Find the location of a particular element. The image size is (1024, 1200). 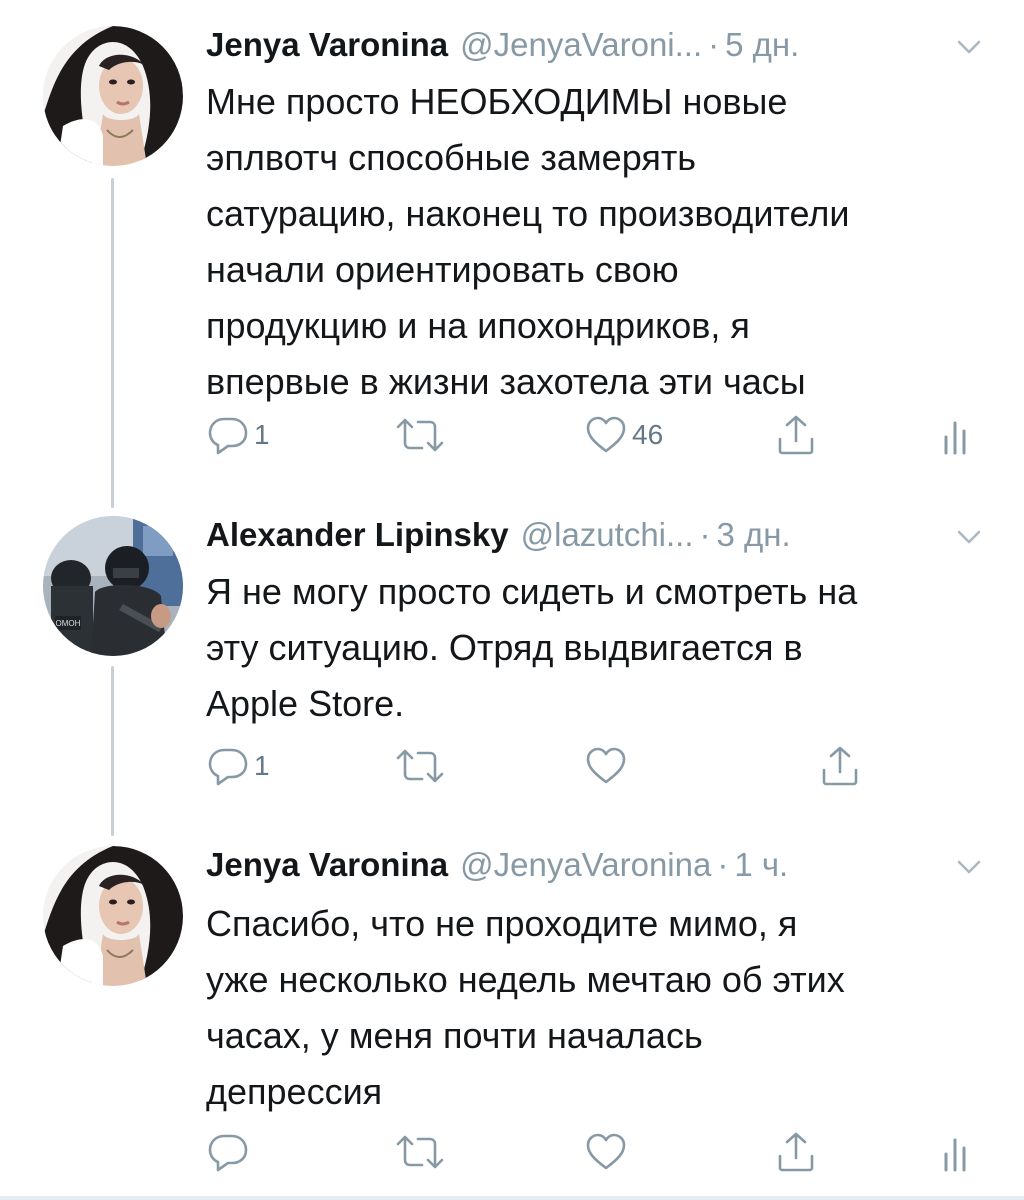

like-button: 46 is located at coordinates (623, 435).